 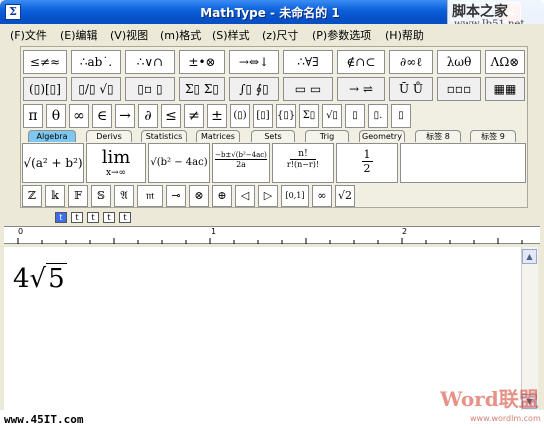 I want to click on tab-sets: Sets, so click(x=273, y=136).